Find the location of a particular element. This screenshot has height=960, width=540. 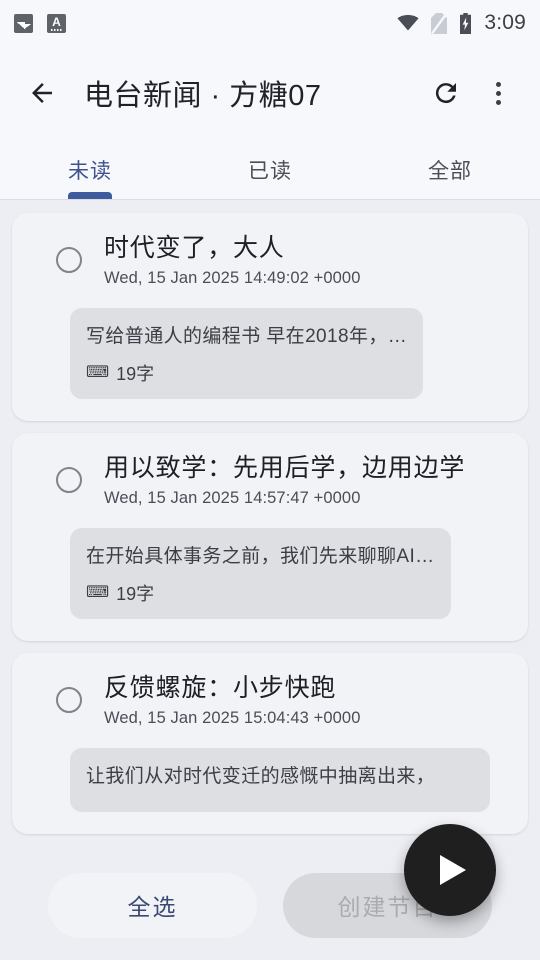

status-bar-indicators: 3:09 is located at coordinates (461, 23).